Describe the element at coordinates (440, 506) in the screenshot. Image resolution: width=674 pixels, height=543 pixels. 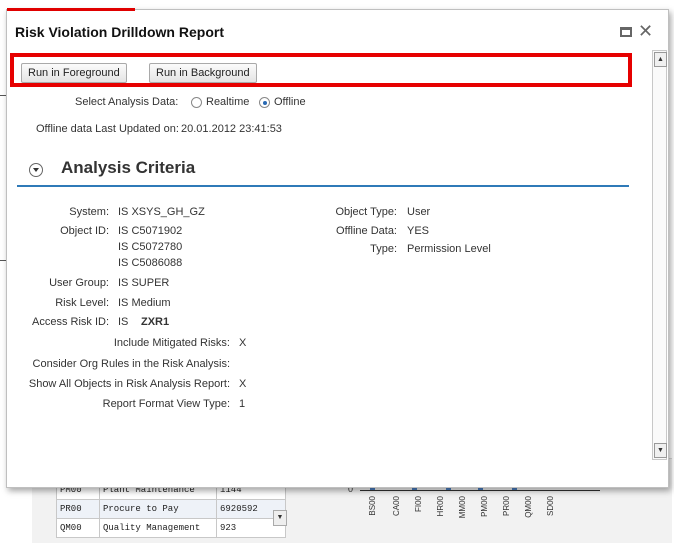
I see `chart-x-label: HR00` at that location.